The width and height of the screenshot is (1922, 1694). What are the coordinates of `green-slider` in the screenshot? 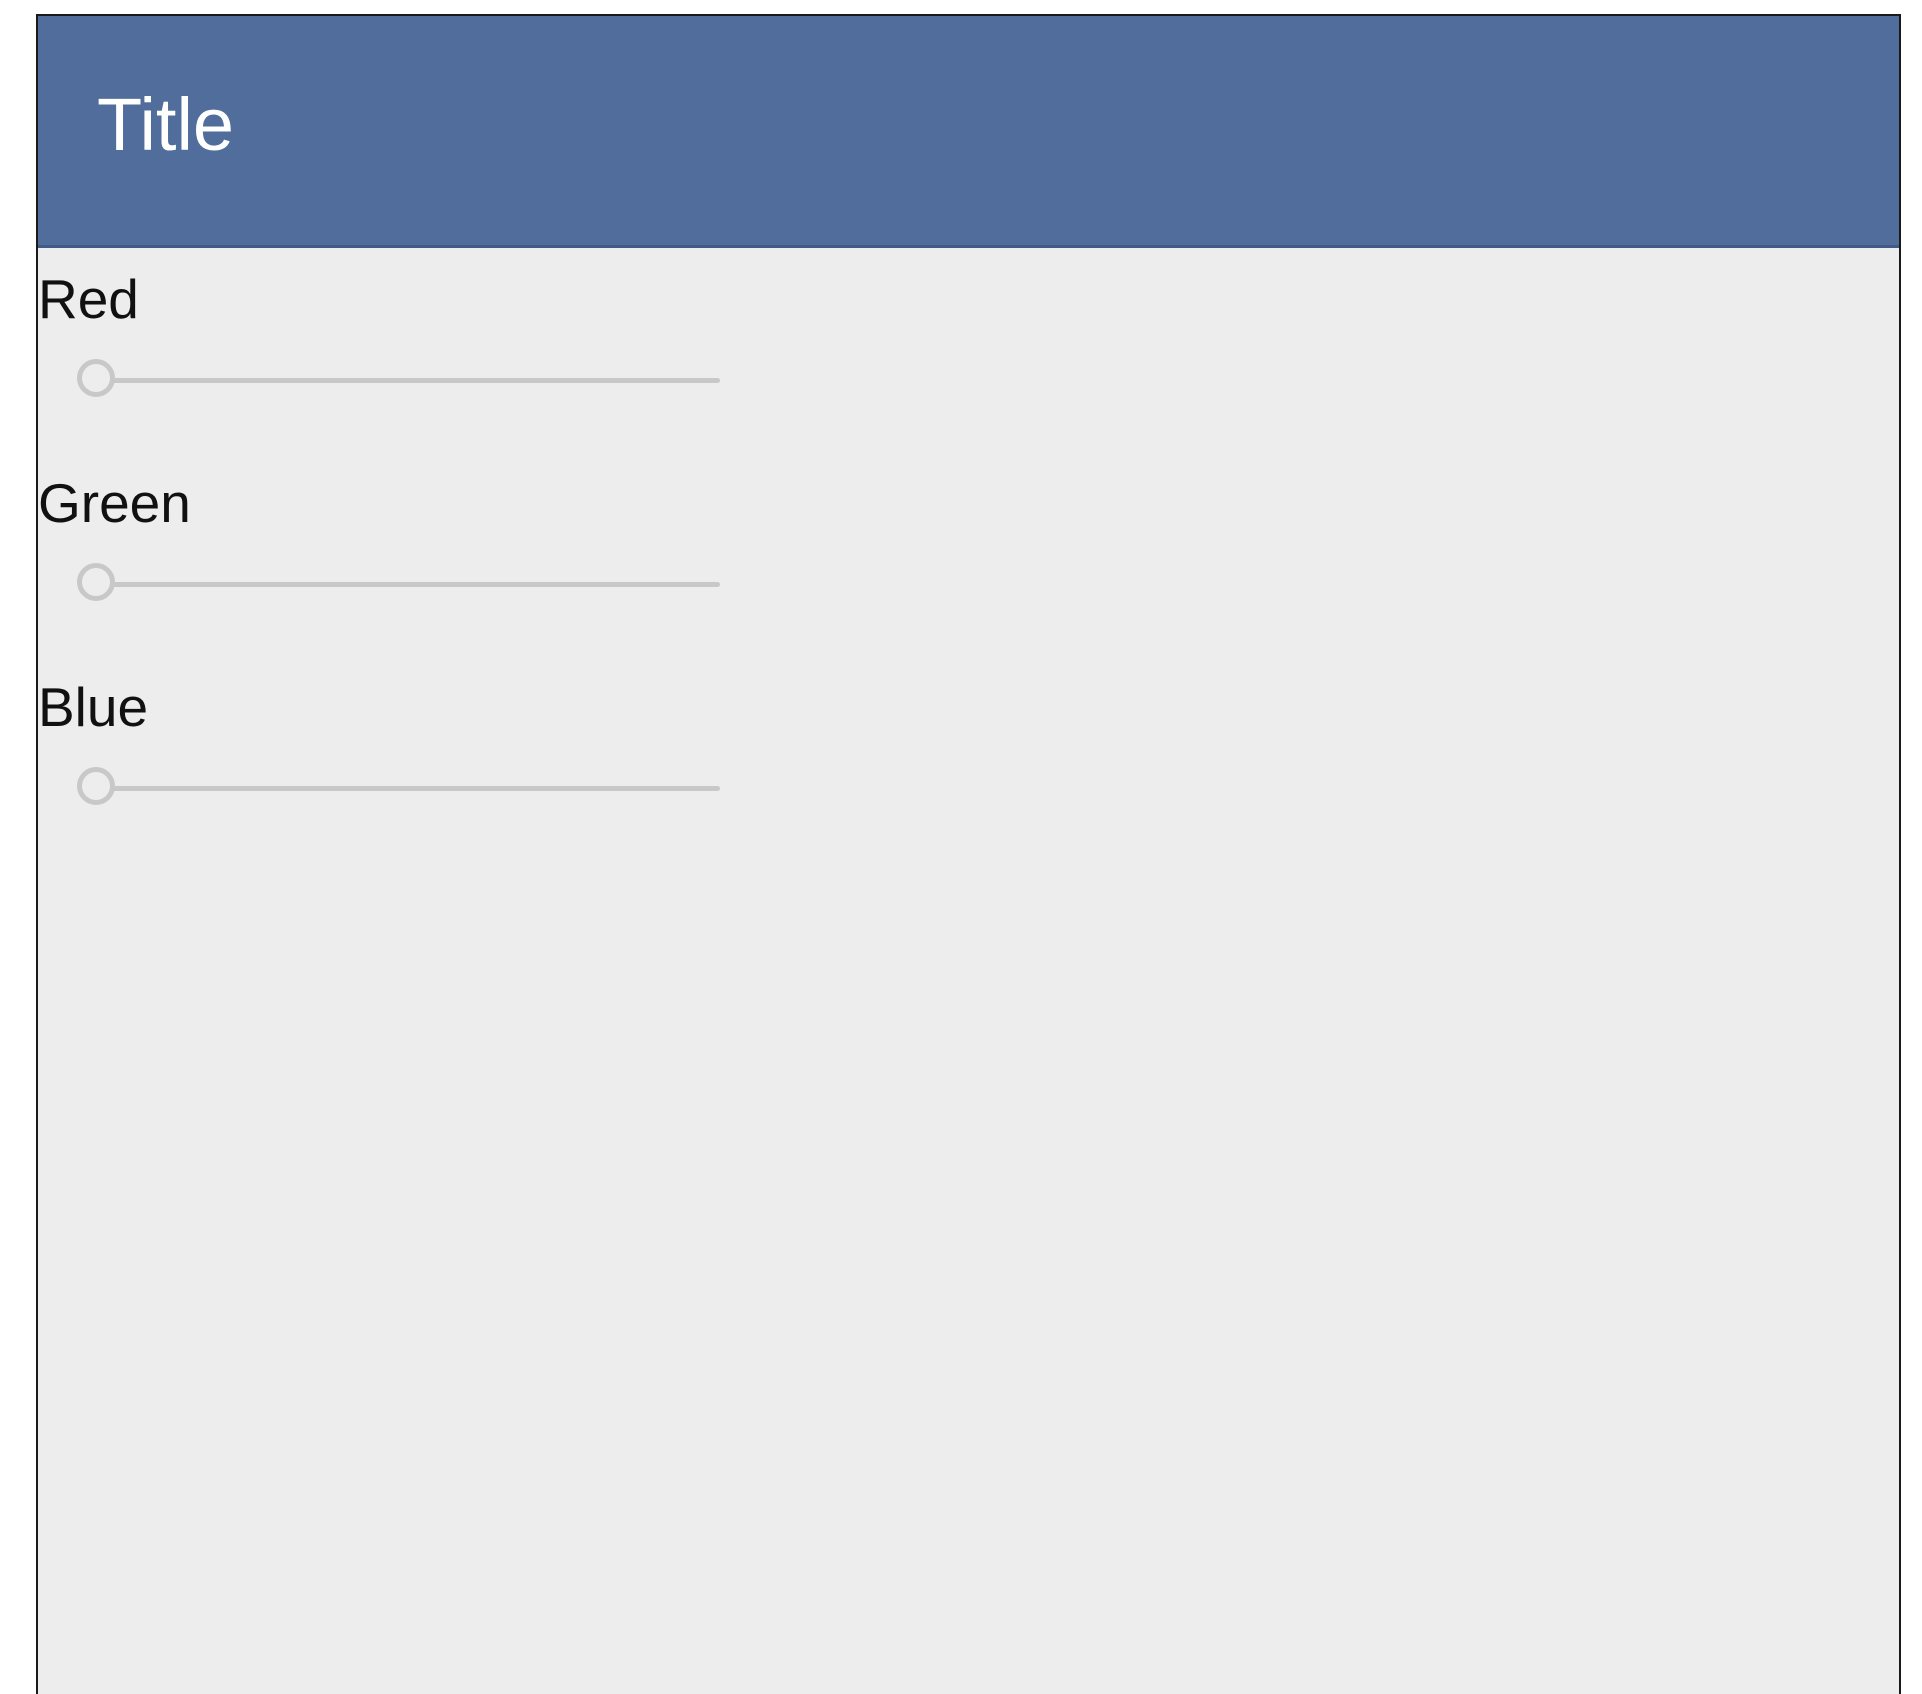 It's located at (399, 585).